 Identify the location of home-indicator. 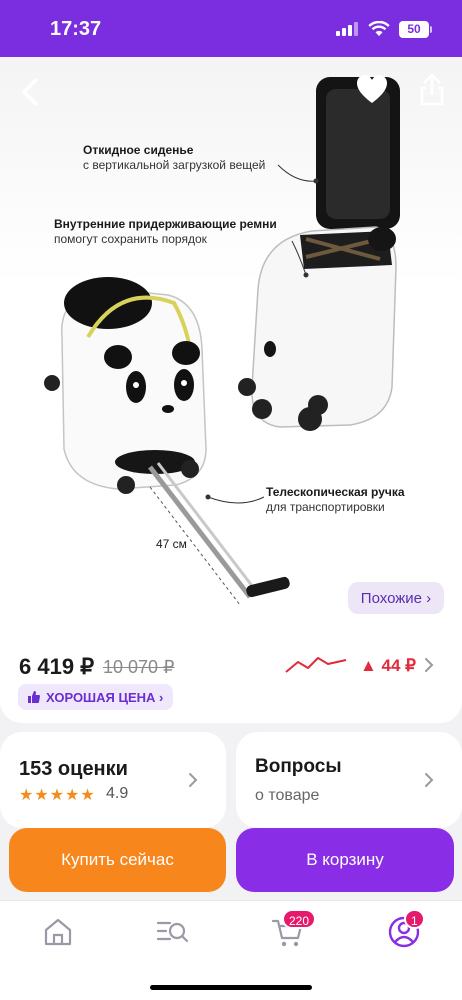
(231, 987).